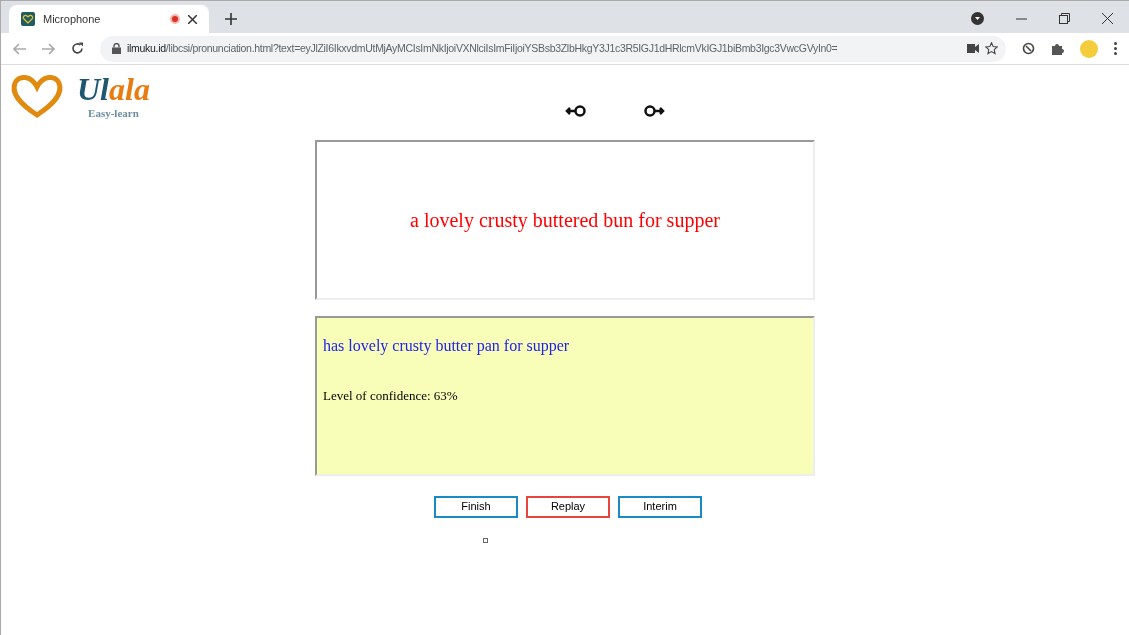 This screenshot has width=1129, height=635. What do you see at coordinates (116, 48) in the screenshot?
I see `lock-icon` at bounding box center [116, 48].